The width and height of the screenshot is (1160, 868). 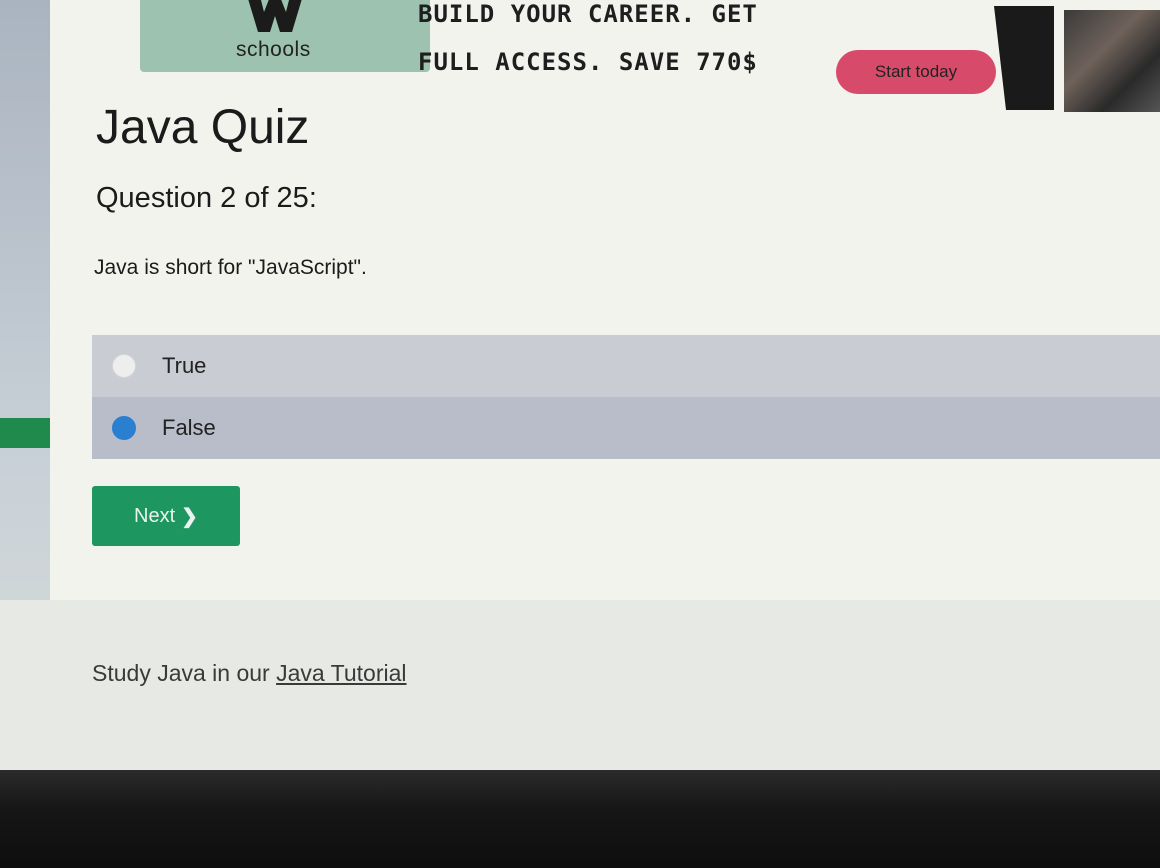 I want to click on page-title: Java Quiz, so click(x=203, y=127).